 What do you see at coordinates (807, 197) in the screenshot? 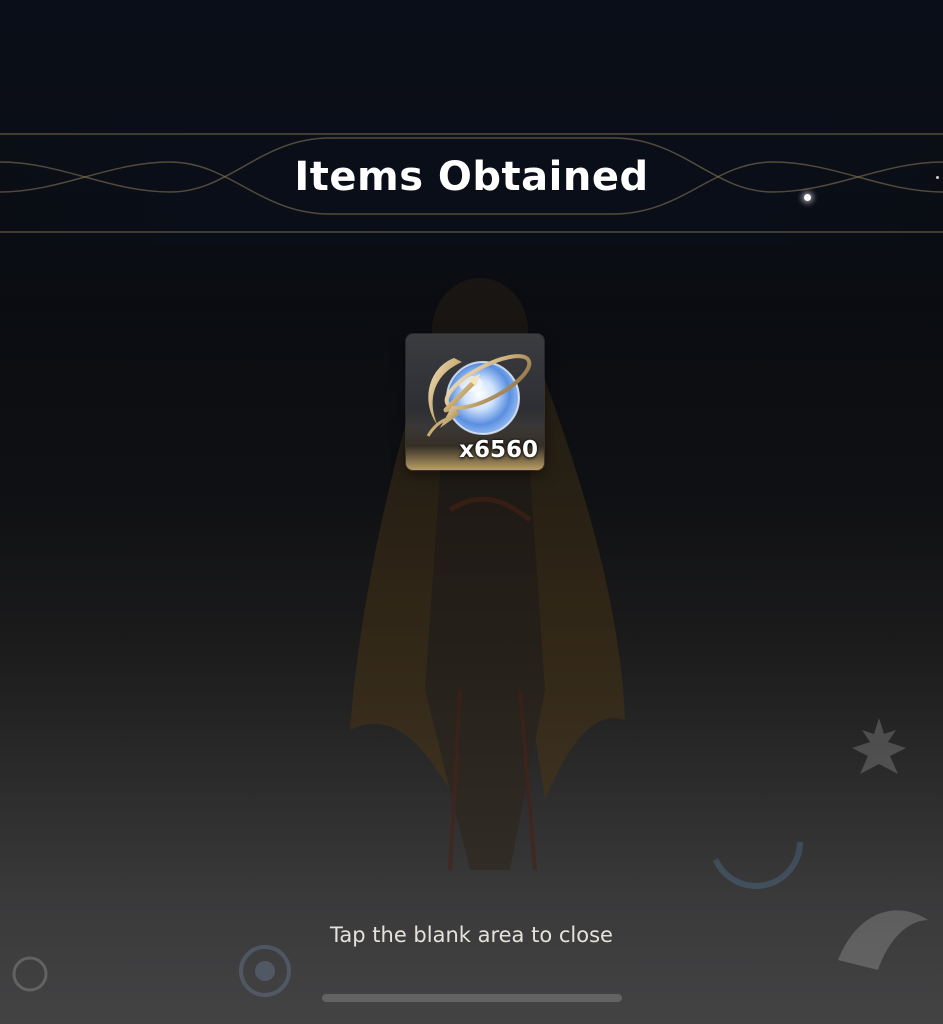
I see `sparkle-particle` at bounding box center [807, 197].